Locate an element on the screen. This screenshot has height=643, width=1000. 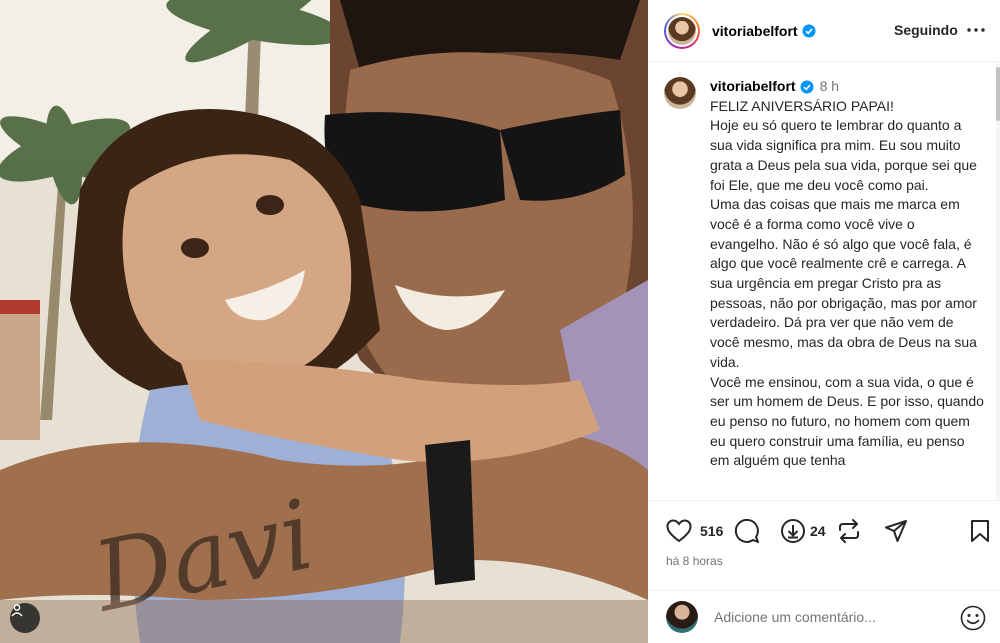
comment-button is located at coordinates (747, 531).